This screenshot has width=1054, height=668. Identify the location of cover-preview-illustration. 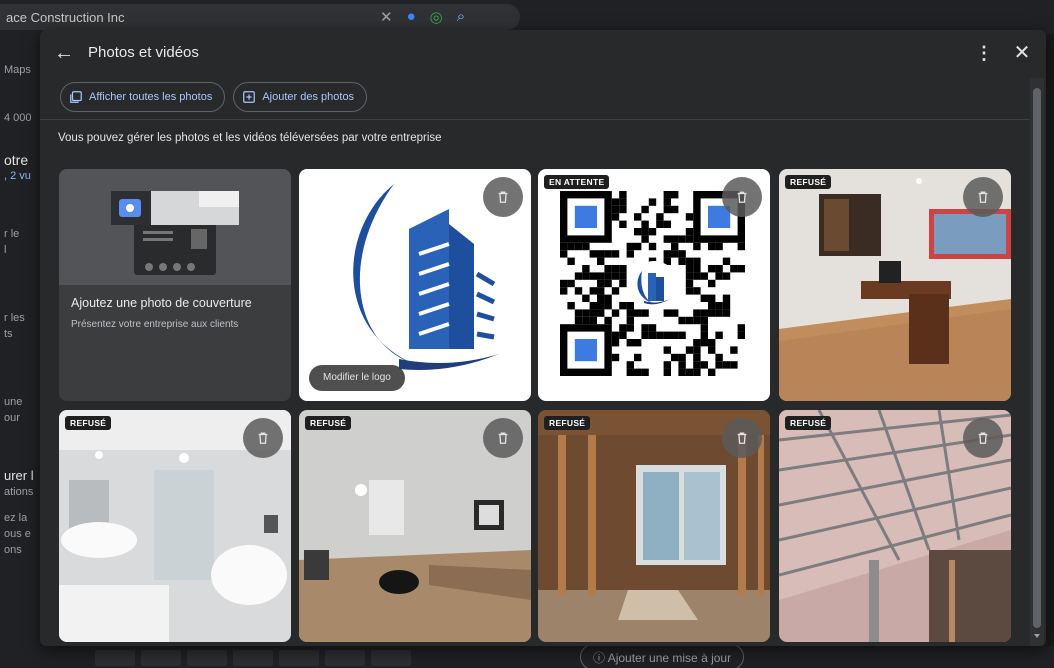
(175, 233).